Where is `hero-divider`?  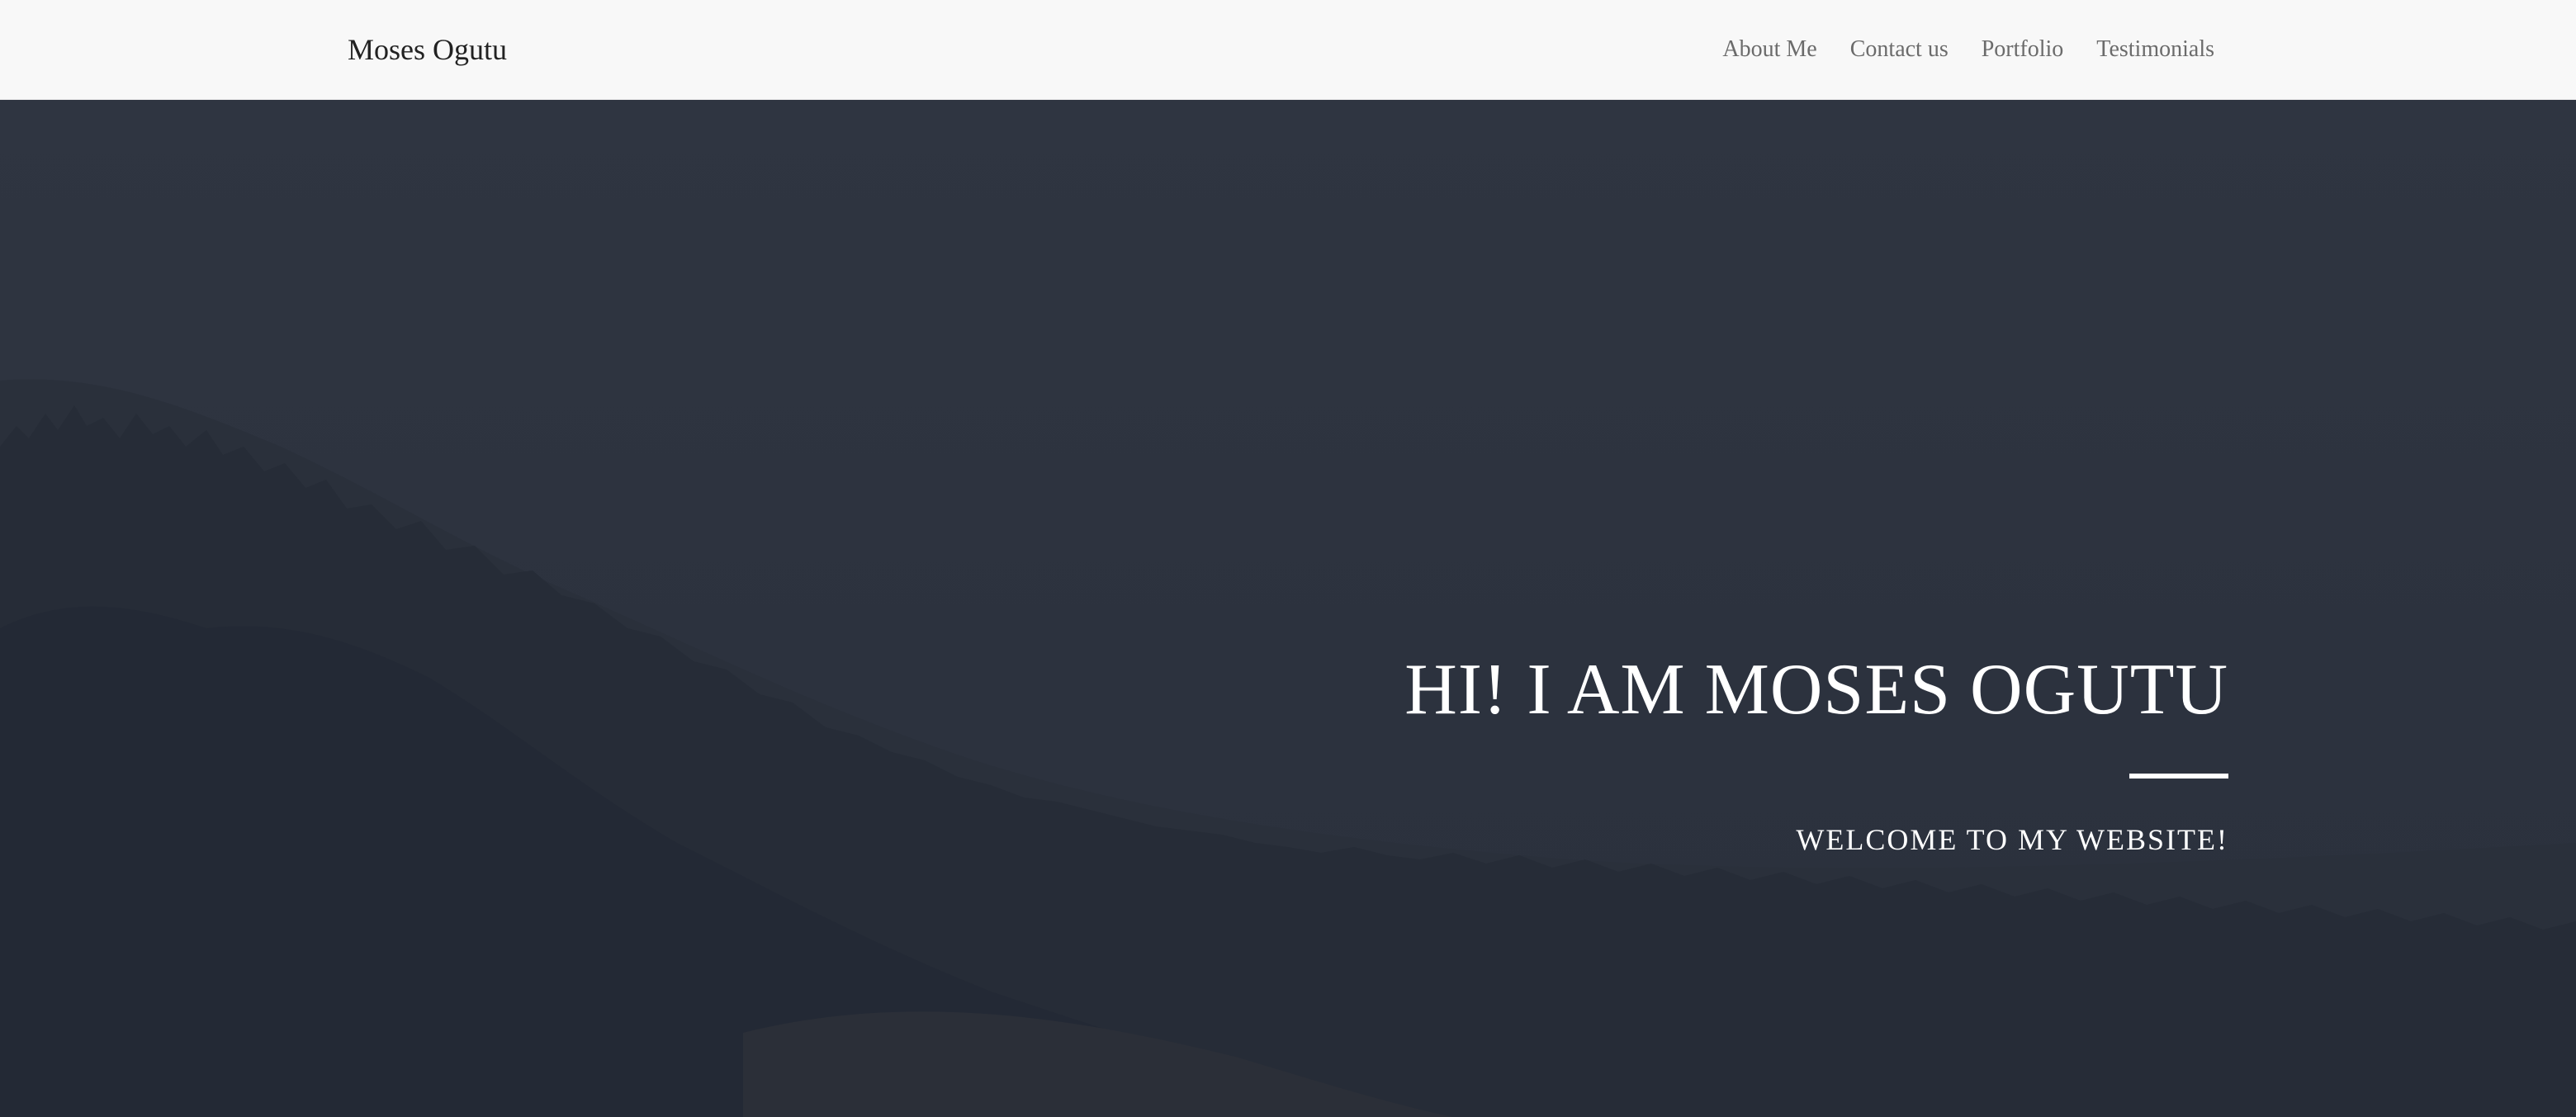
hero-divider is located at coordinates (2178, 776).